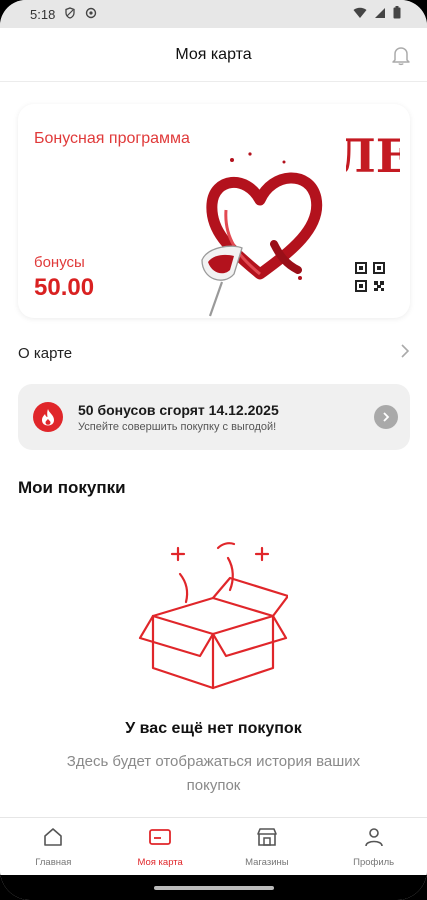  I want to click on brand-logo: ЛЕ, so click(373, 156).